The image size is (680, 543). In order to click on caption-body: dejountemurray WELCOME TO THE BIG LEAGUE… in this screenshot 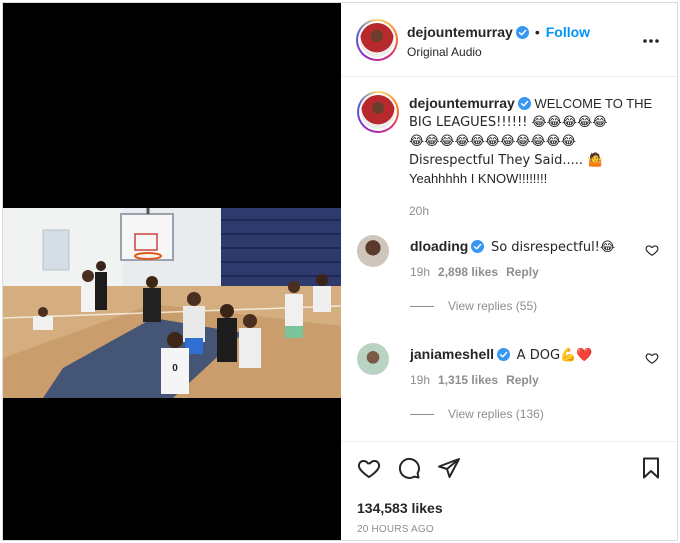, I will do `click(537, 157)`.